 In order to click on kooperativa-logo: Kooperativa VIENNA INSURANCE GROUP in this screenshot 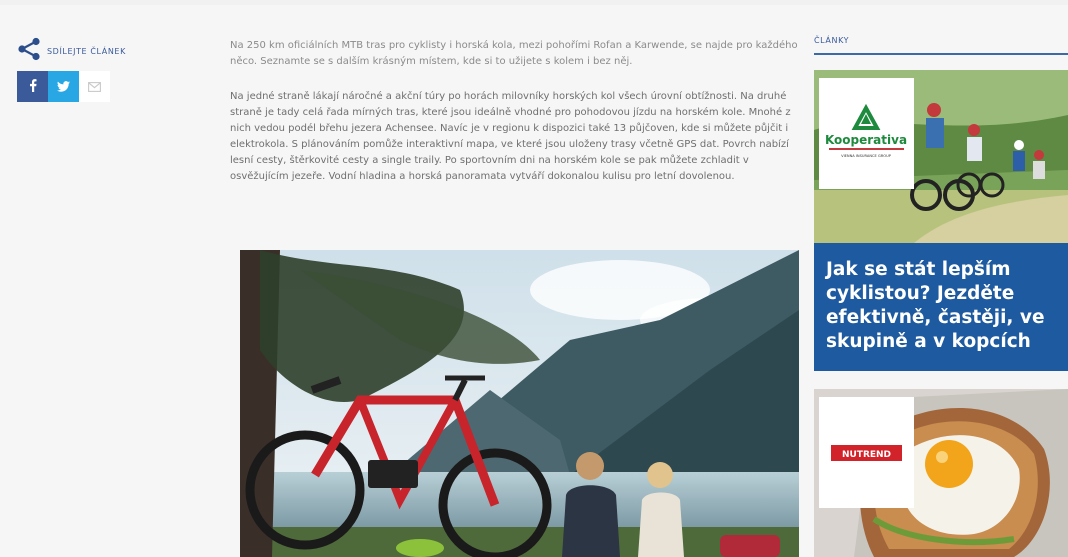, I will do `click(866, 133)`.